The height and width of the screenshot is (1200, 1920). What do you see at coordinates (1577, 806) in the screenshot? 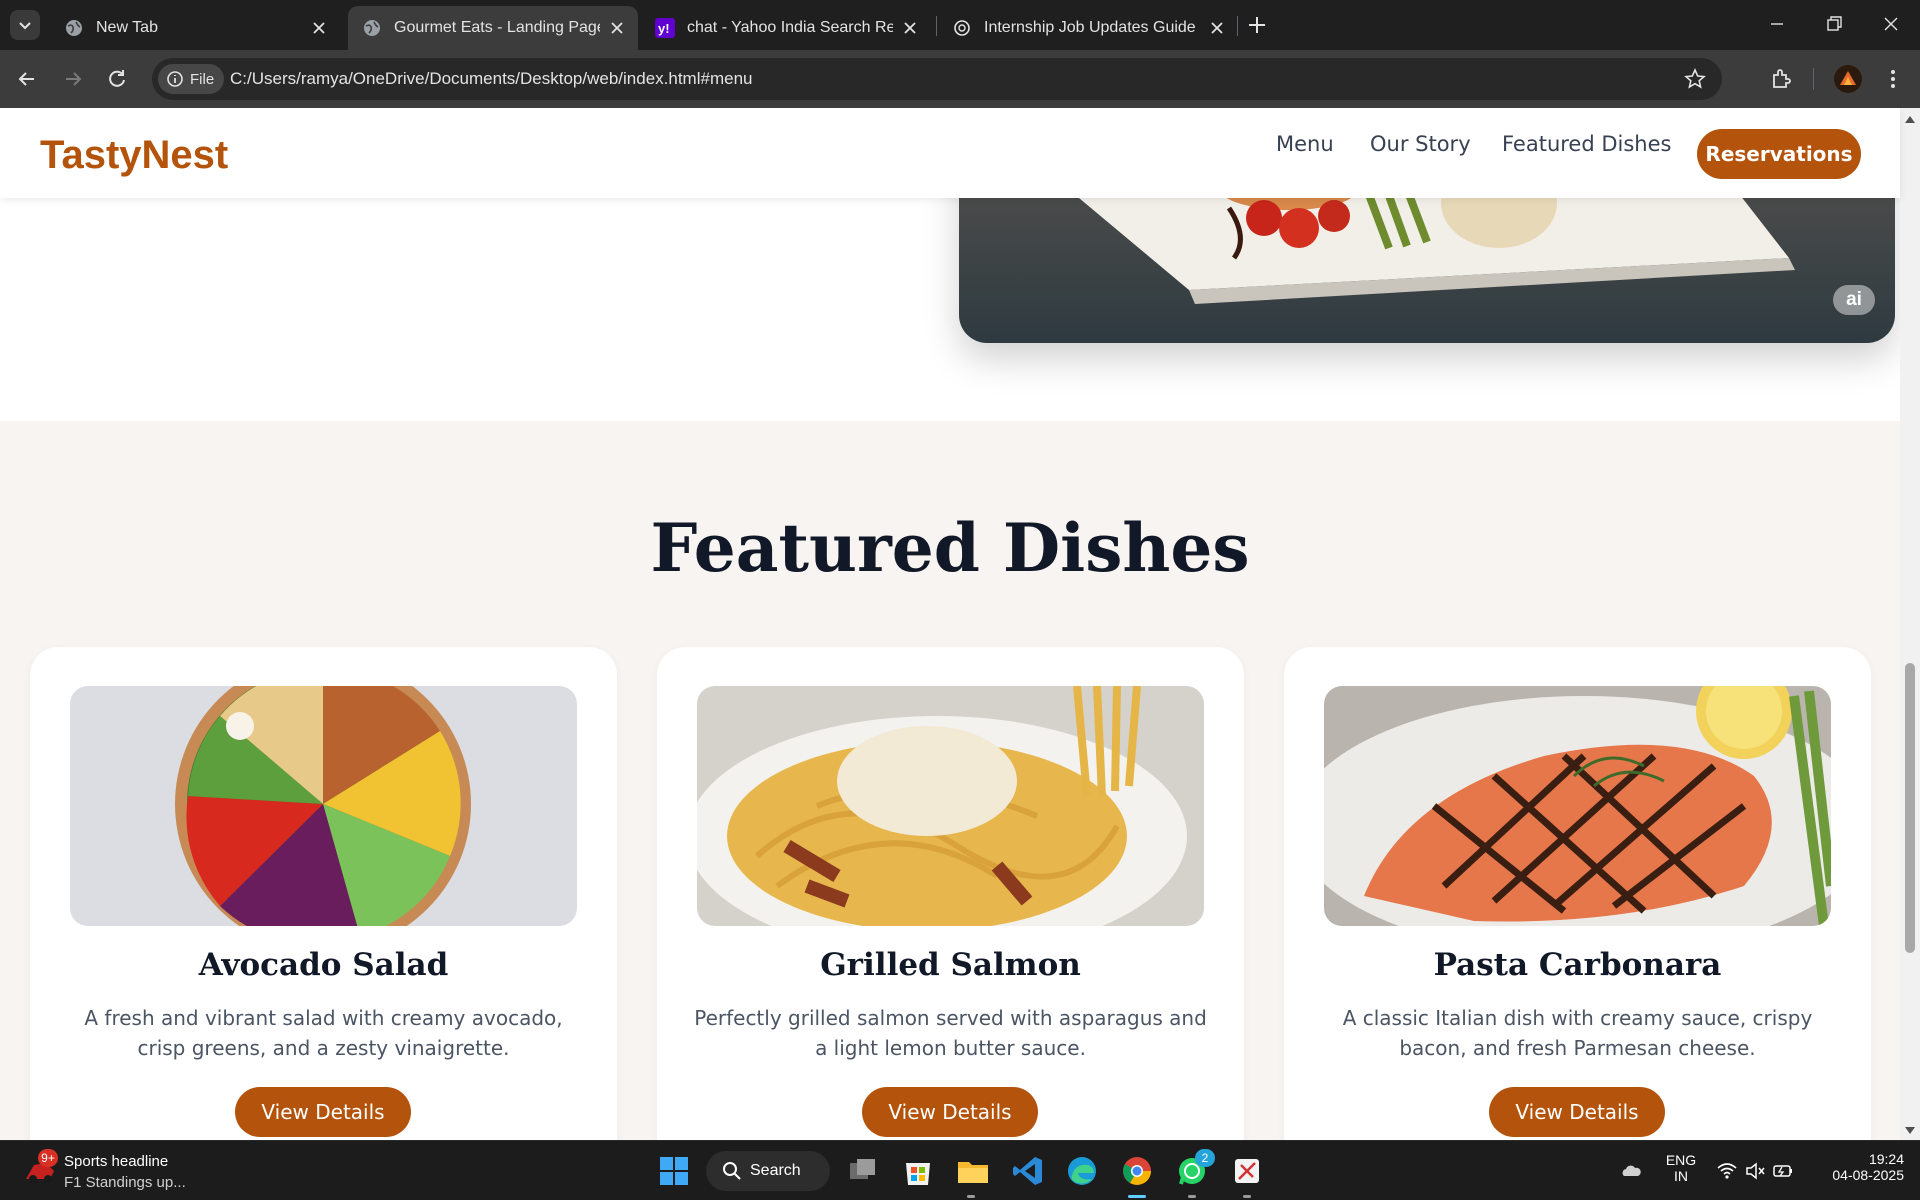
I see `salmon-plate-illustration` at bounding box center [1577, 806].